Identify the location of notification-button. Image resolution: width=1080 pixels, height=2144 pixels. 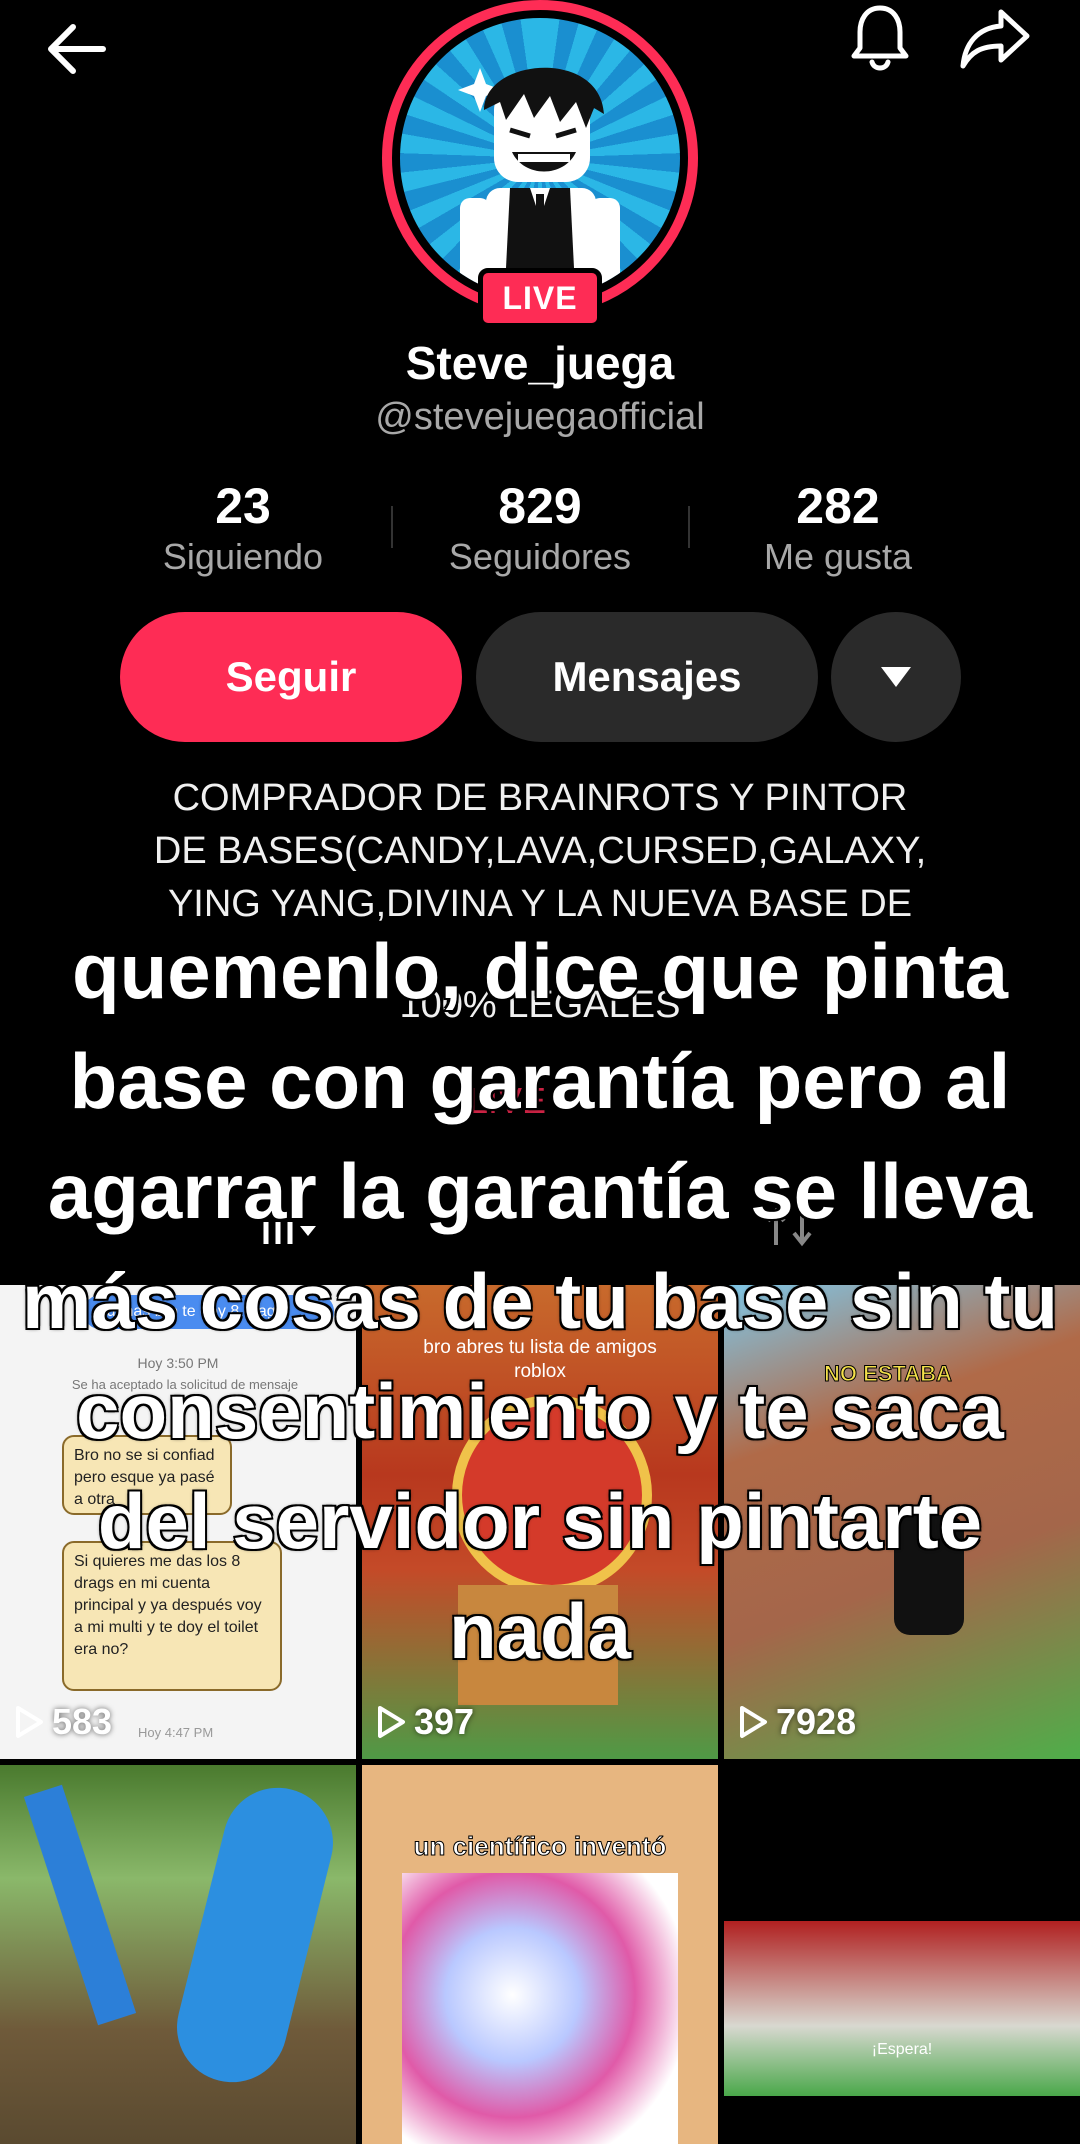
(880, 38).